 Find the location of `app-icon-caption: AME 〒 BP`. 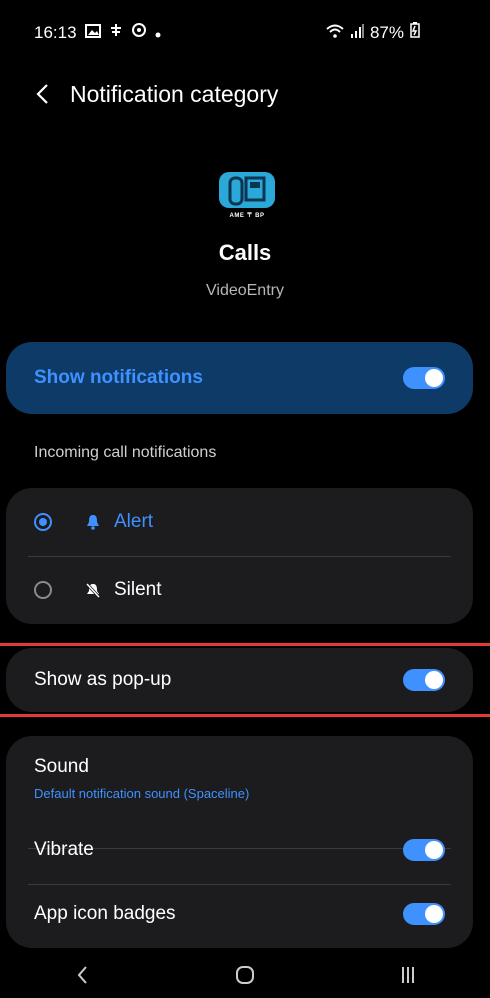

app-icon-caption: AME 〒 BP is located at coordinates (247, 216).